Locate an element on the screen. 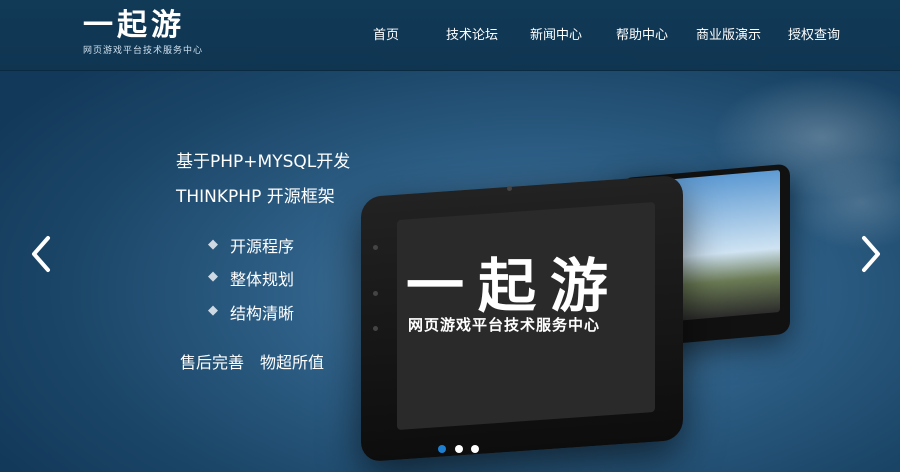  feature-item: 整体规划 is located at coordinates (262, 279).